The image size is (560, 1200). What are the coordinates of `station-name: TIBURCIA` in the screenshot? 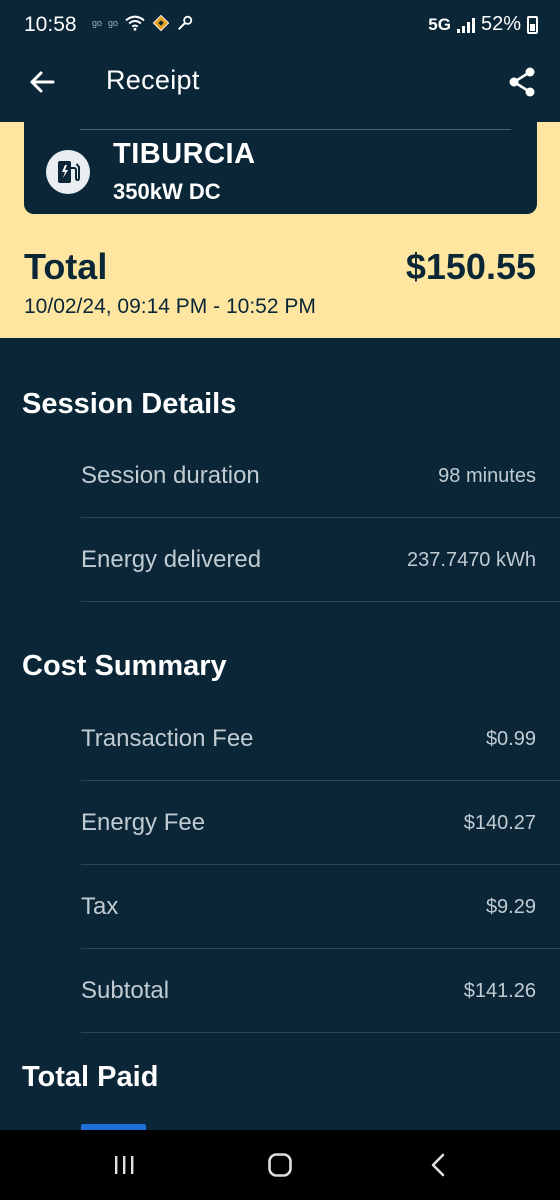 It's located at (184, 154).